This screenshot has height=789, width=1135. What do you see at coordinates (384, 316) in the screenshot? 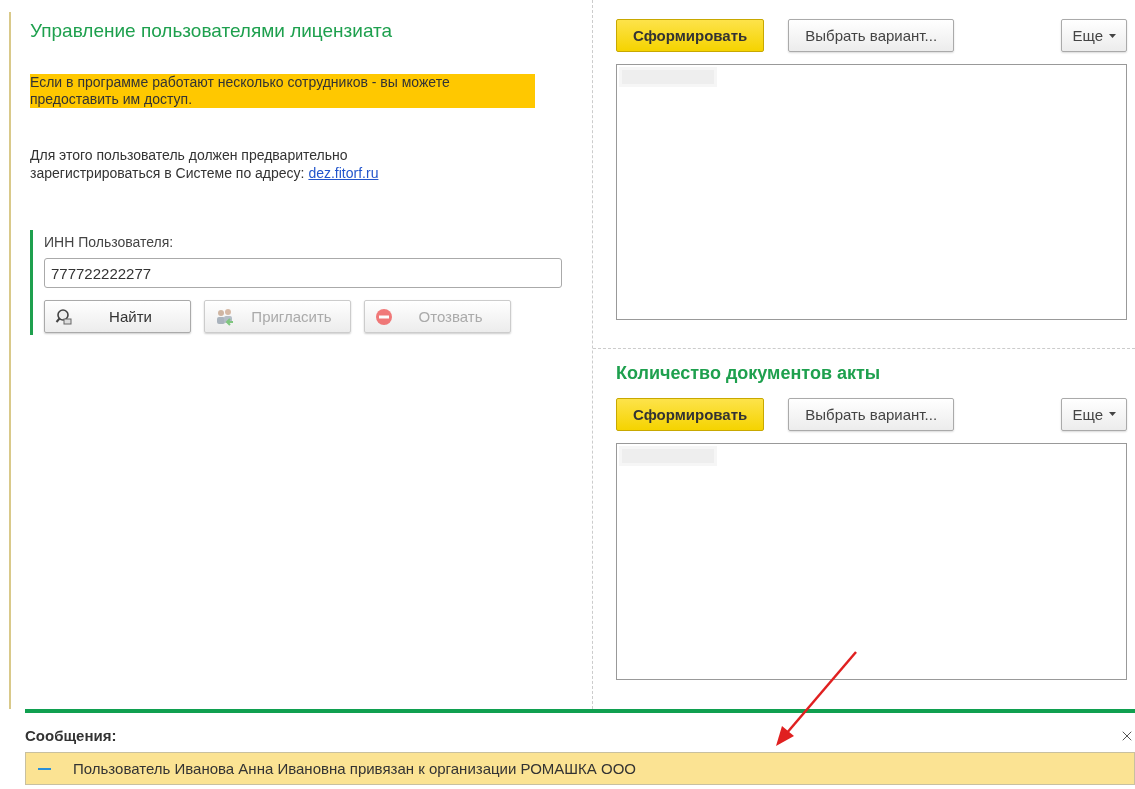
I see `minus-circle-icon` at bounding box center [384, 316].